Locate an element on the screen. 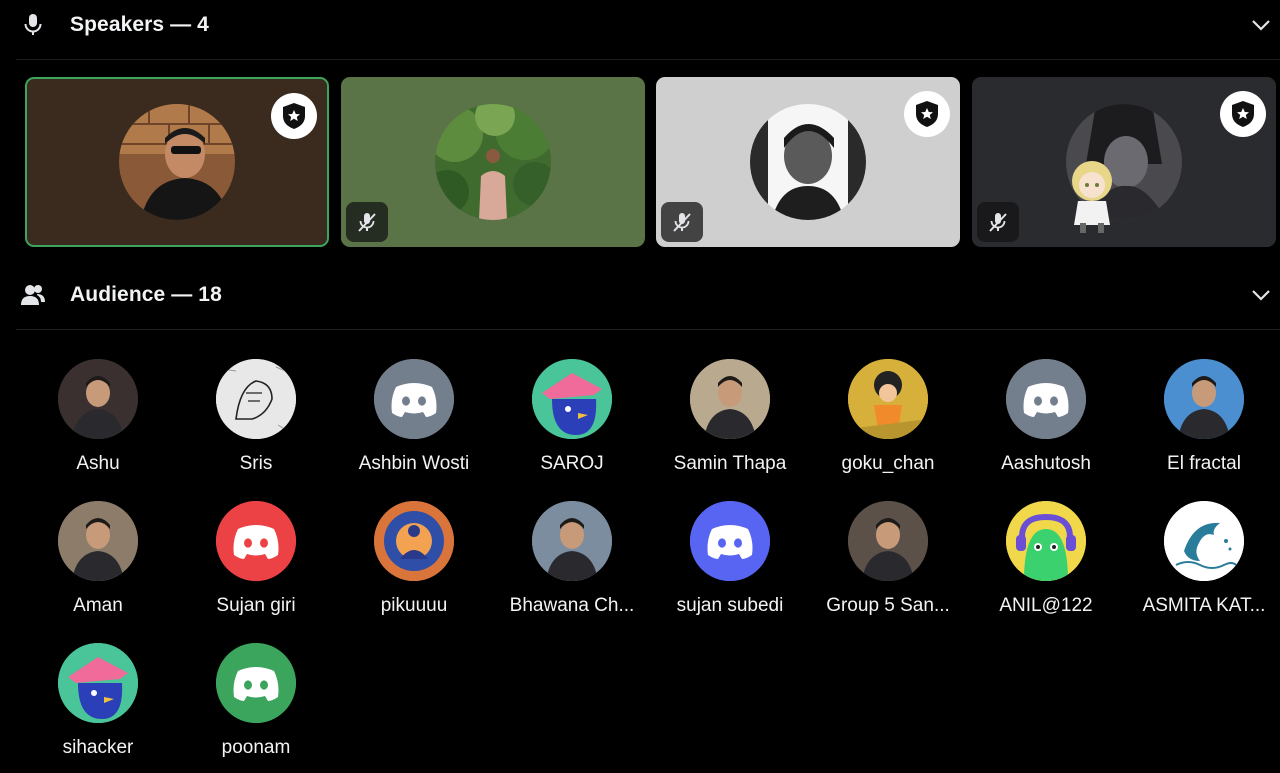 The height and width of the screenshot is (773, 1280). audience-member: SAROJ is located at coordinates (572, 424).